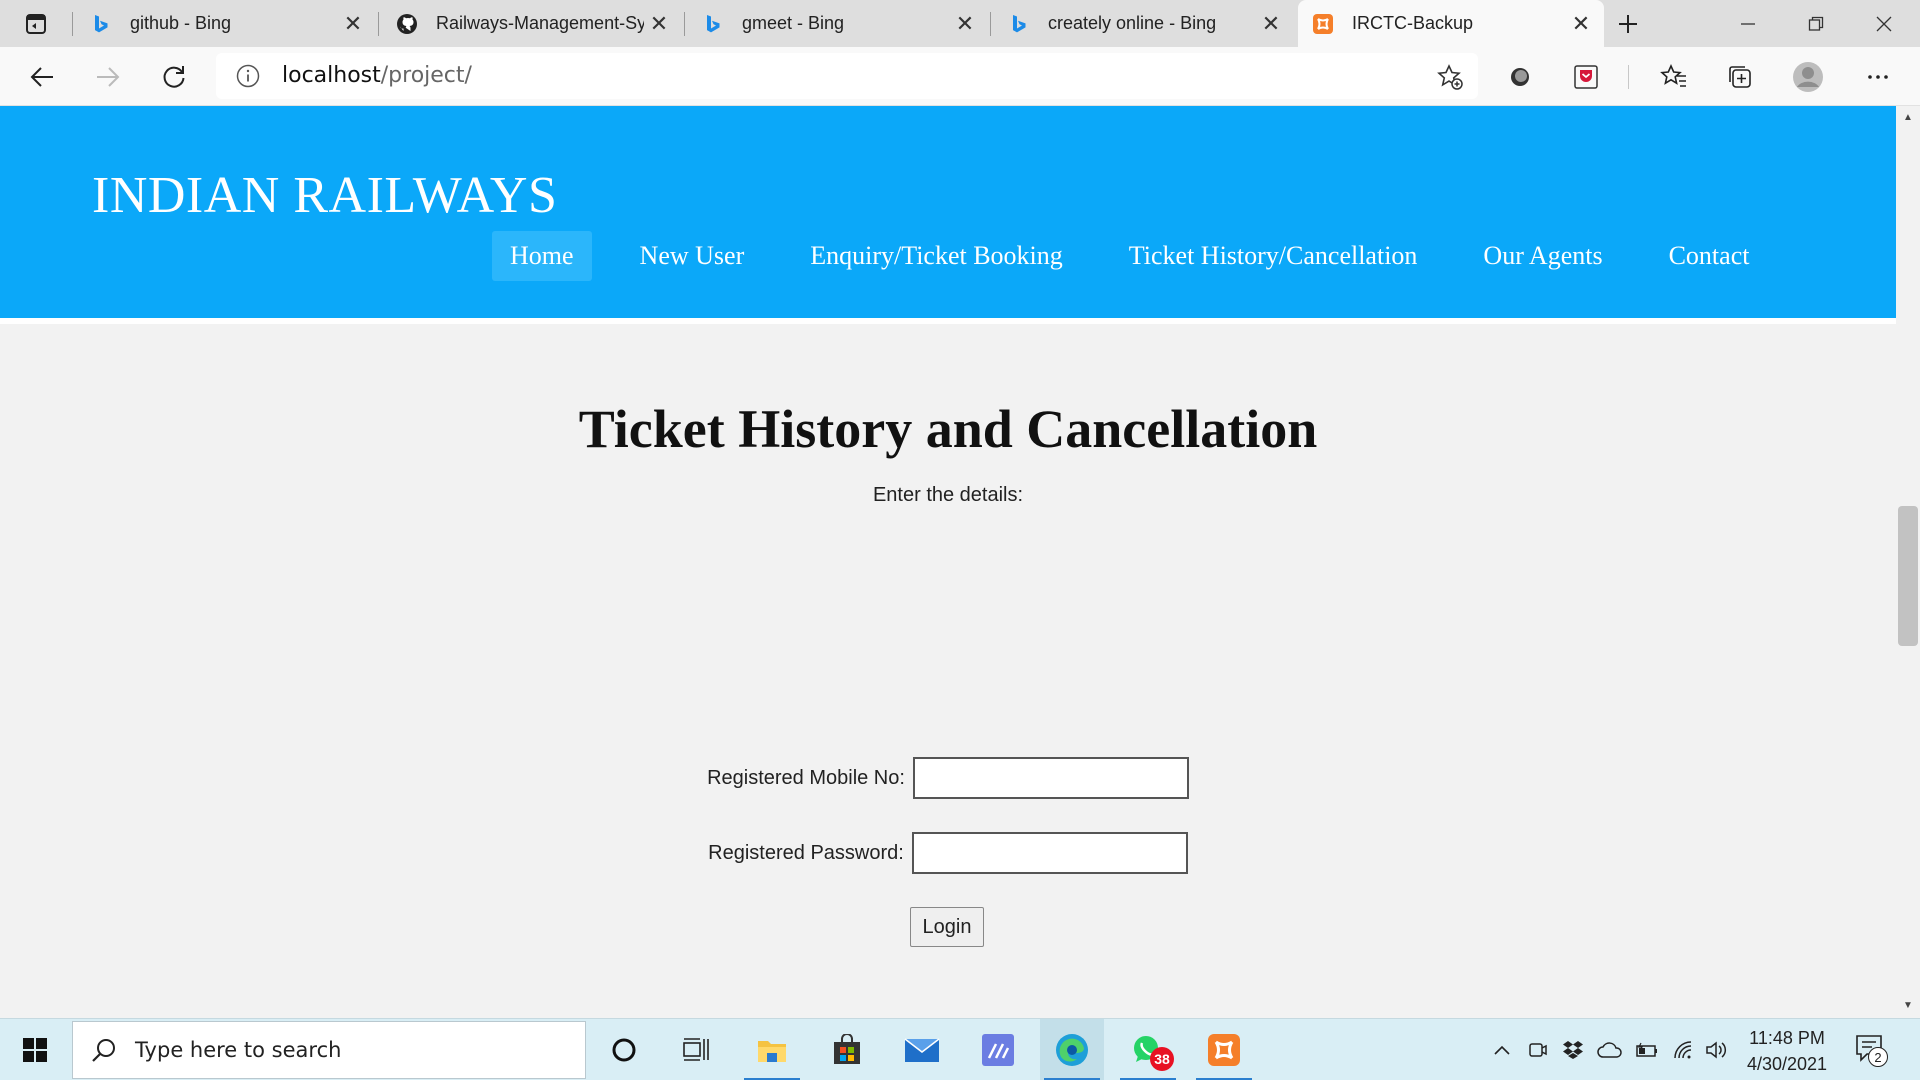  I want to click on favorites-button, so click(1674, 77).